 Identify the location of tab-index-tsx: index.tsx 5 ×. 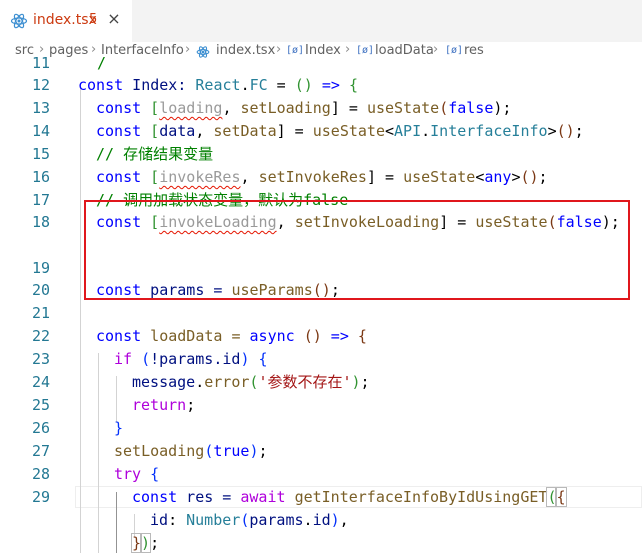
(66, 21).